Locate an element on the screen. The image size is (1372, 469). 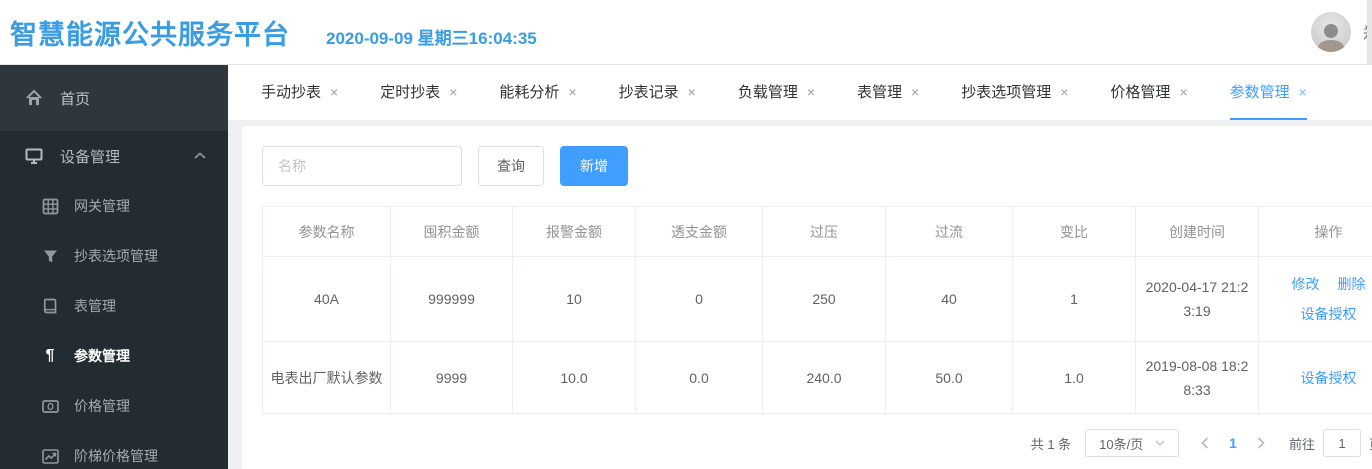
name-search-input is located at coordinates (362, 166).